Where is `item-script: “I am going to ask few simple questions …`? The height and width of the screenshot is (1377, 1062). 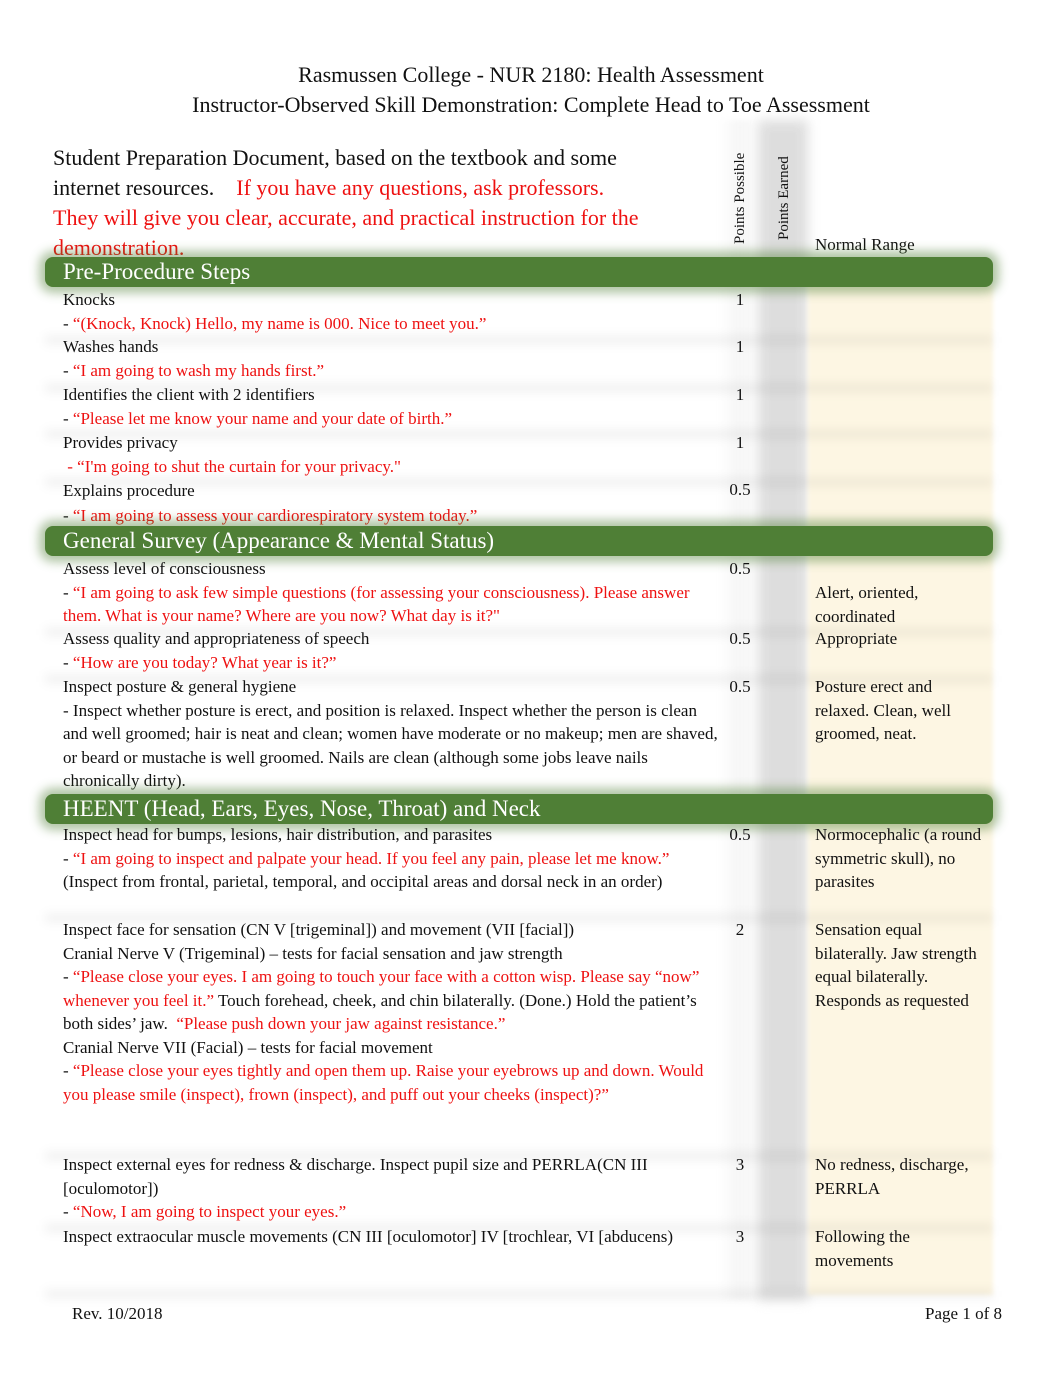
item-script: “I am going to ask few simple questions … is located at coordinates (376, 604).